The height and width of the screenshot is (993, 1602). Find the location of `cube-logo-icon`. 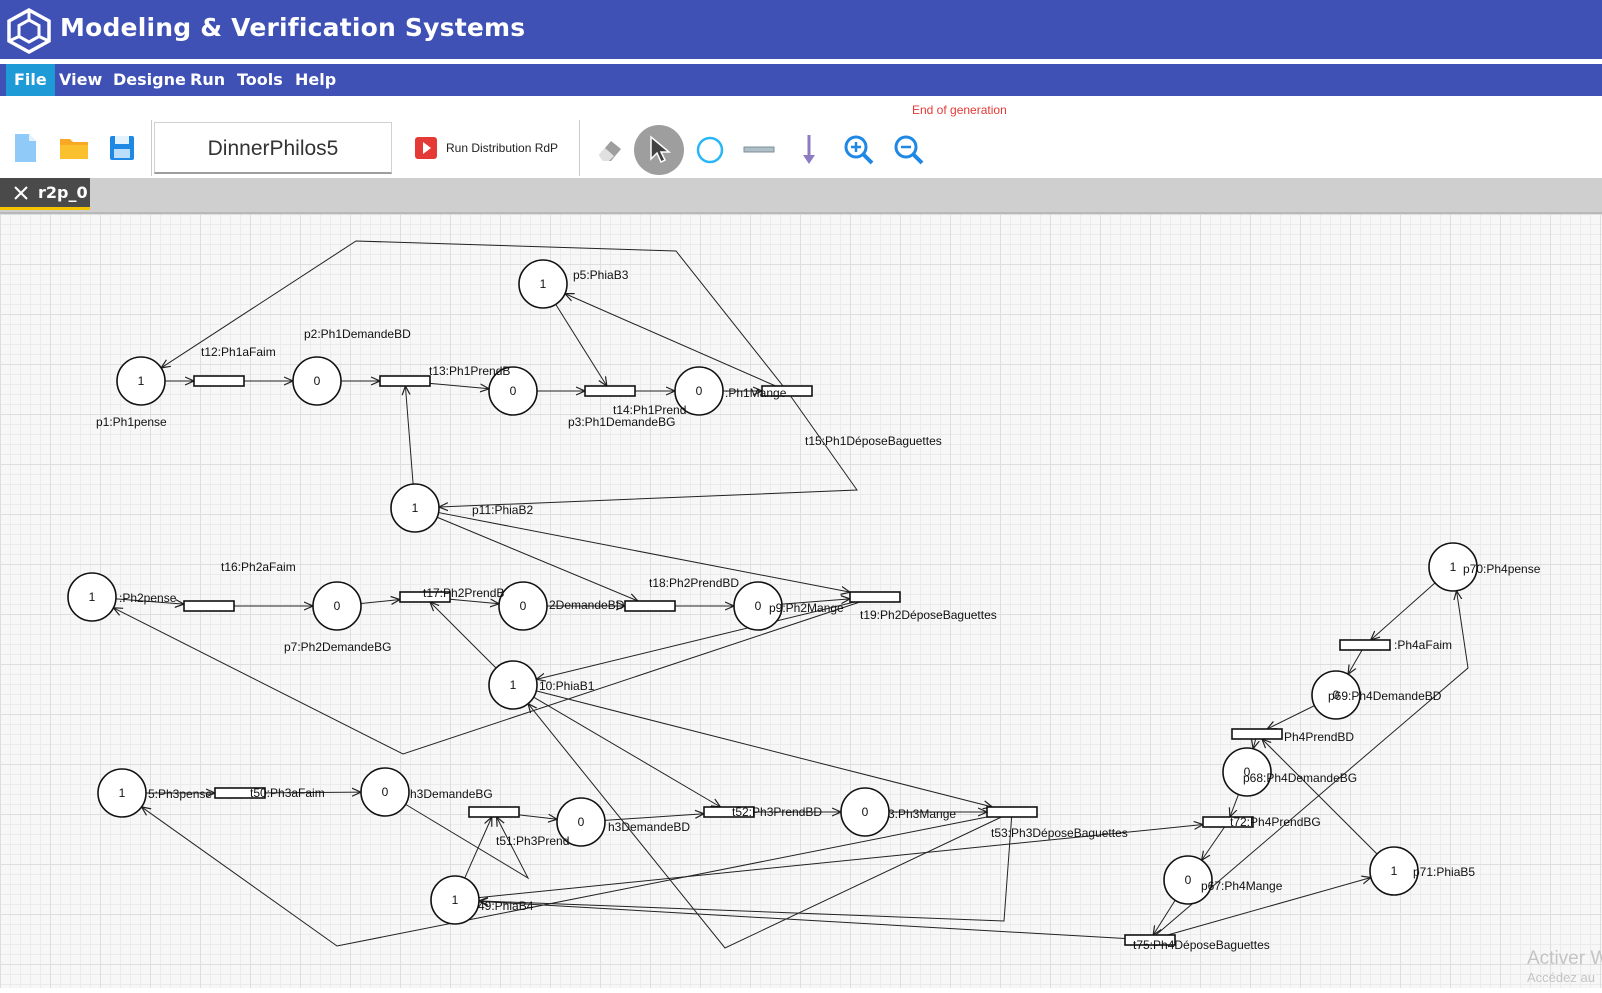

cube-logo-icon is located at coordinates (29, 31).